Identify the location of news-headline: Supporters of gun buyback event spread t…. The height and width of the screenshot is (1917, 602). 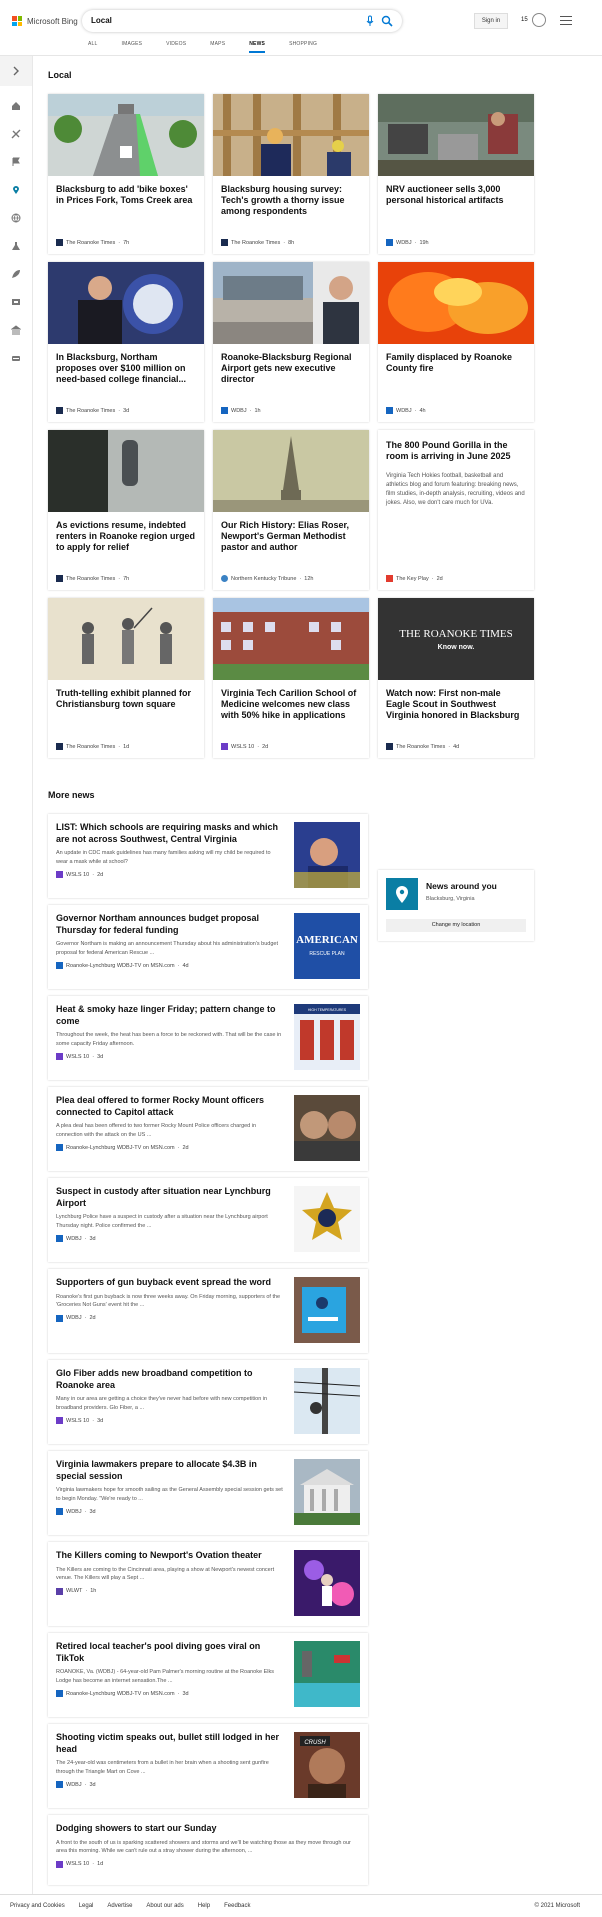
(170, 1283).